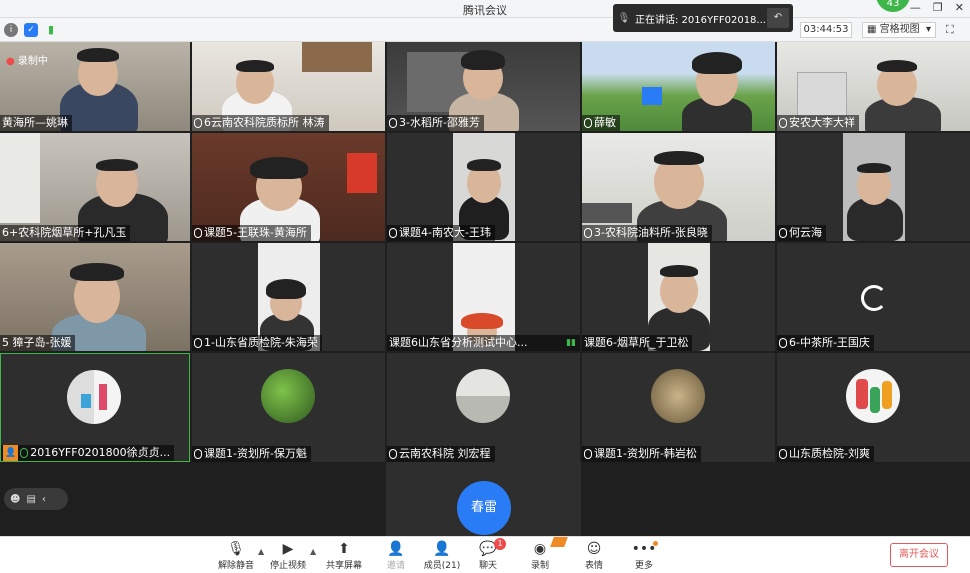  What do you see at coordinates (344, 555) in the screenshot?
I see `share-screen-button: ⬆ 共享屏幕` at bounding box center [344, 555].